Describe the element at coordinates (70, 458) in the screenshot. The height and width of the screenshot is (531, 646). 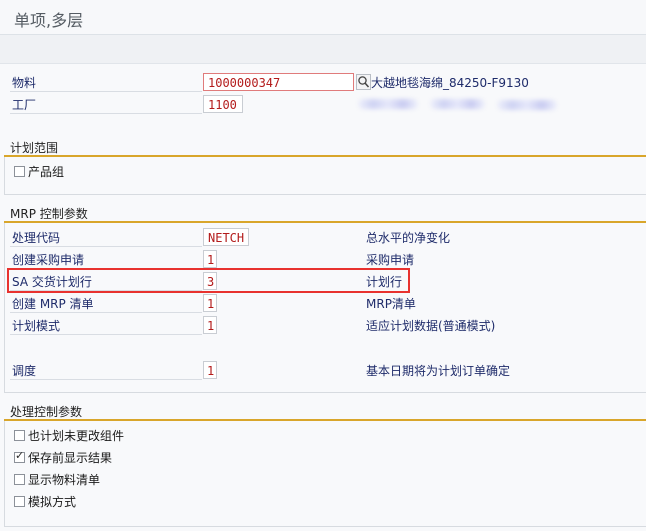
I see `display-results-label: 保存前显示结果` at that location.